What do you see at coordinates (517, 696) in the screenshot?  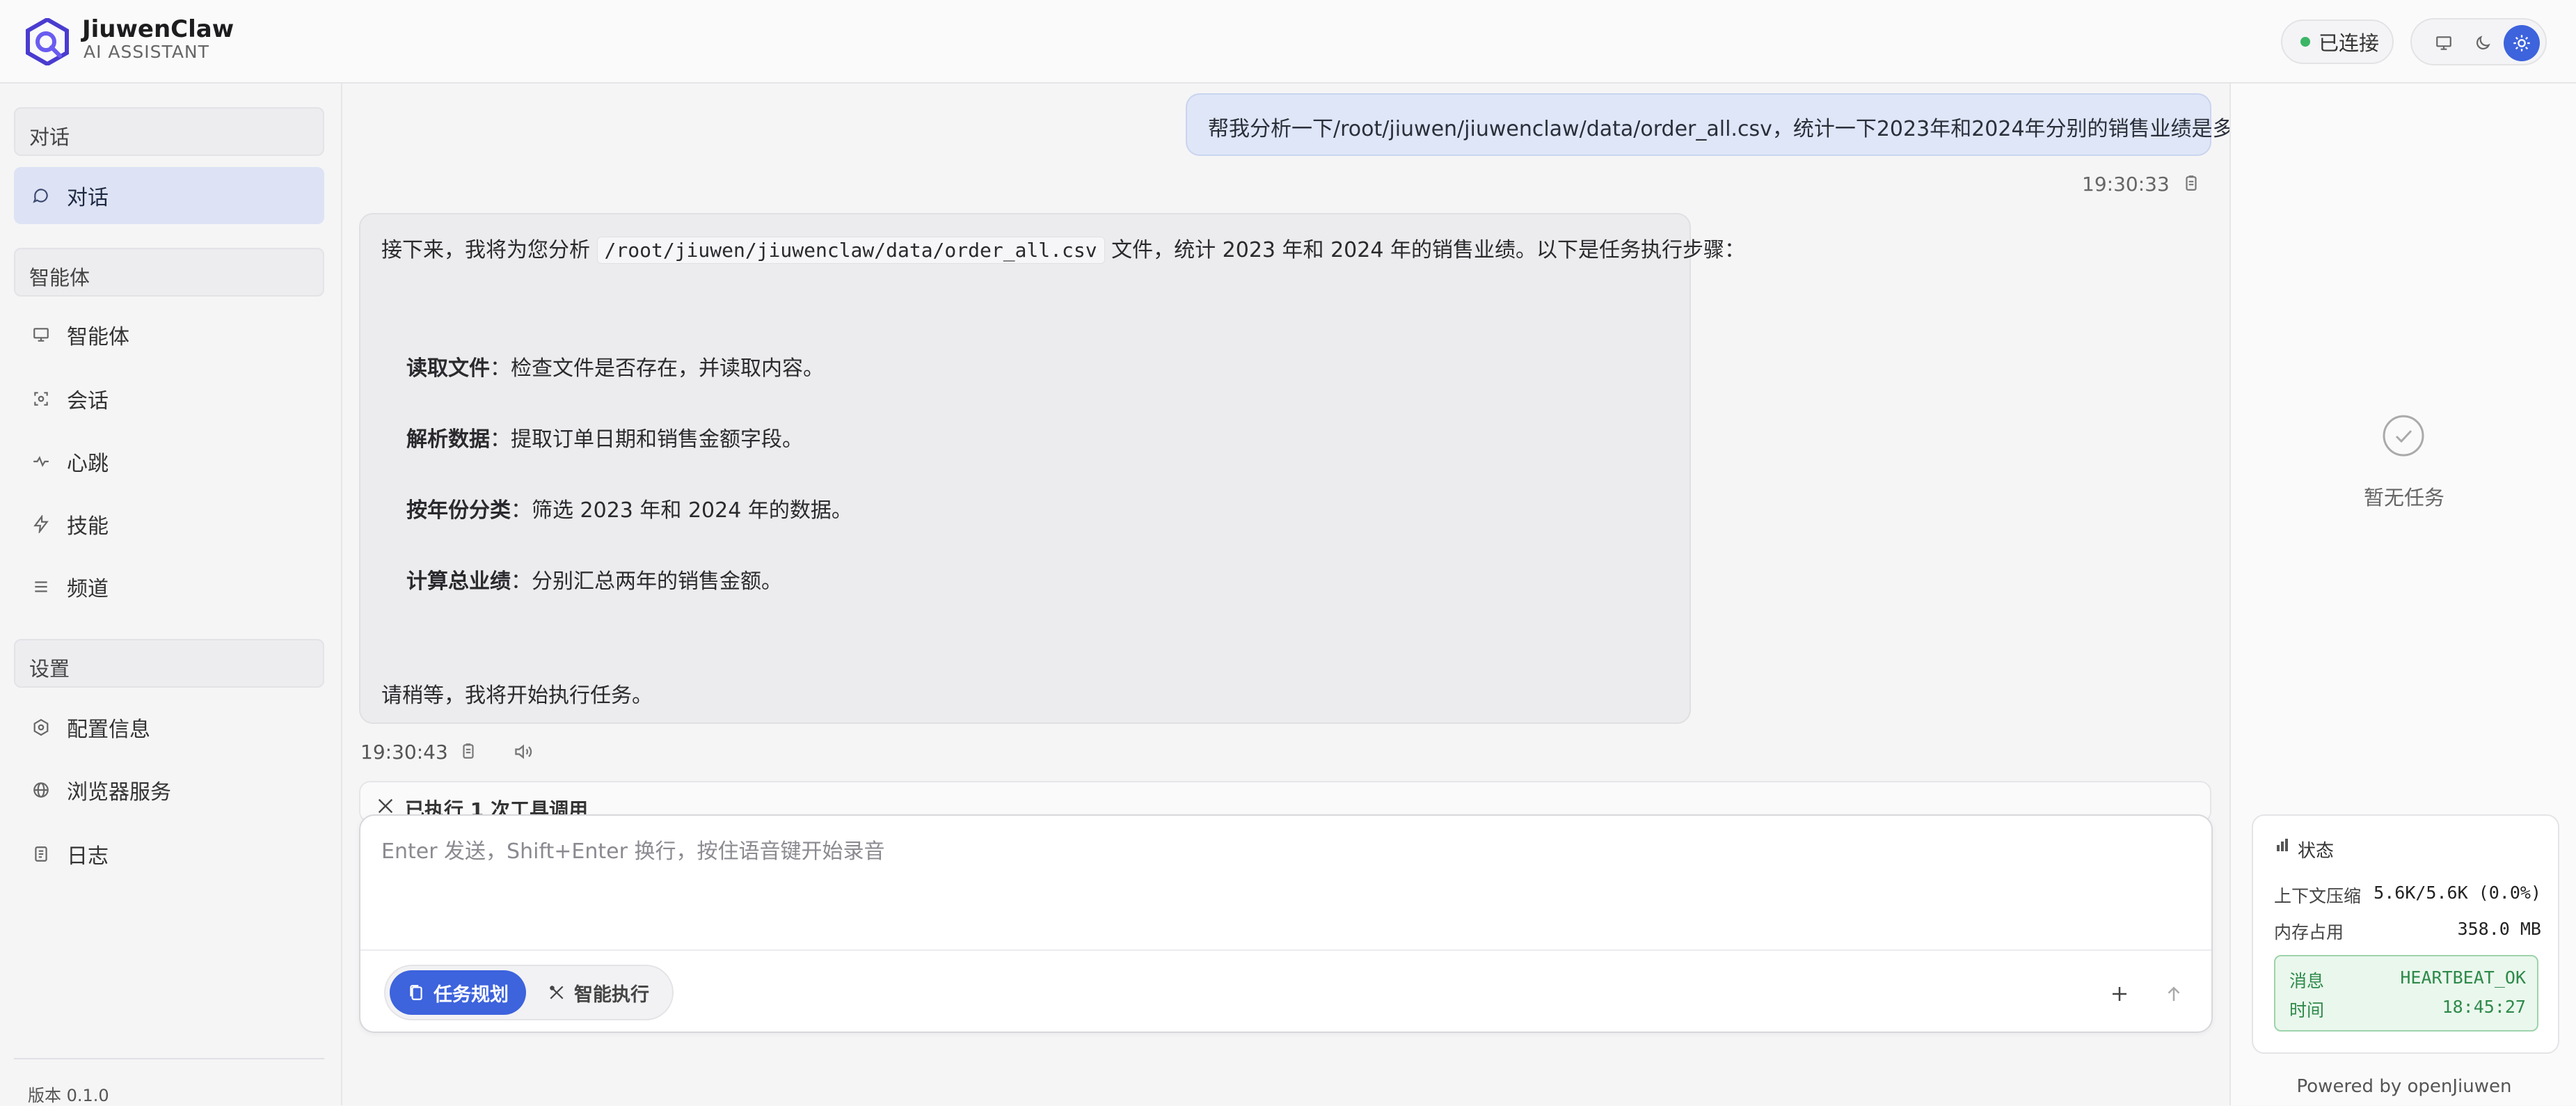 I see `assistant-closing: 请稍等，我将开始执行任务。` at bounding box center [517, 696].